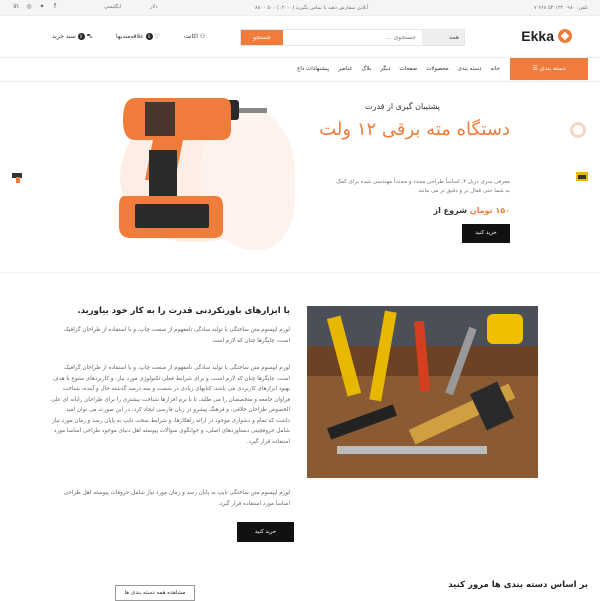  I want to click on drill-thumb-icon, so click(17, 178).